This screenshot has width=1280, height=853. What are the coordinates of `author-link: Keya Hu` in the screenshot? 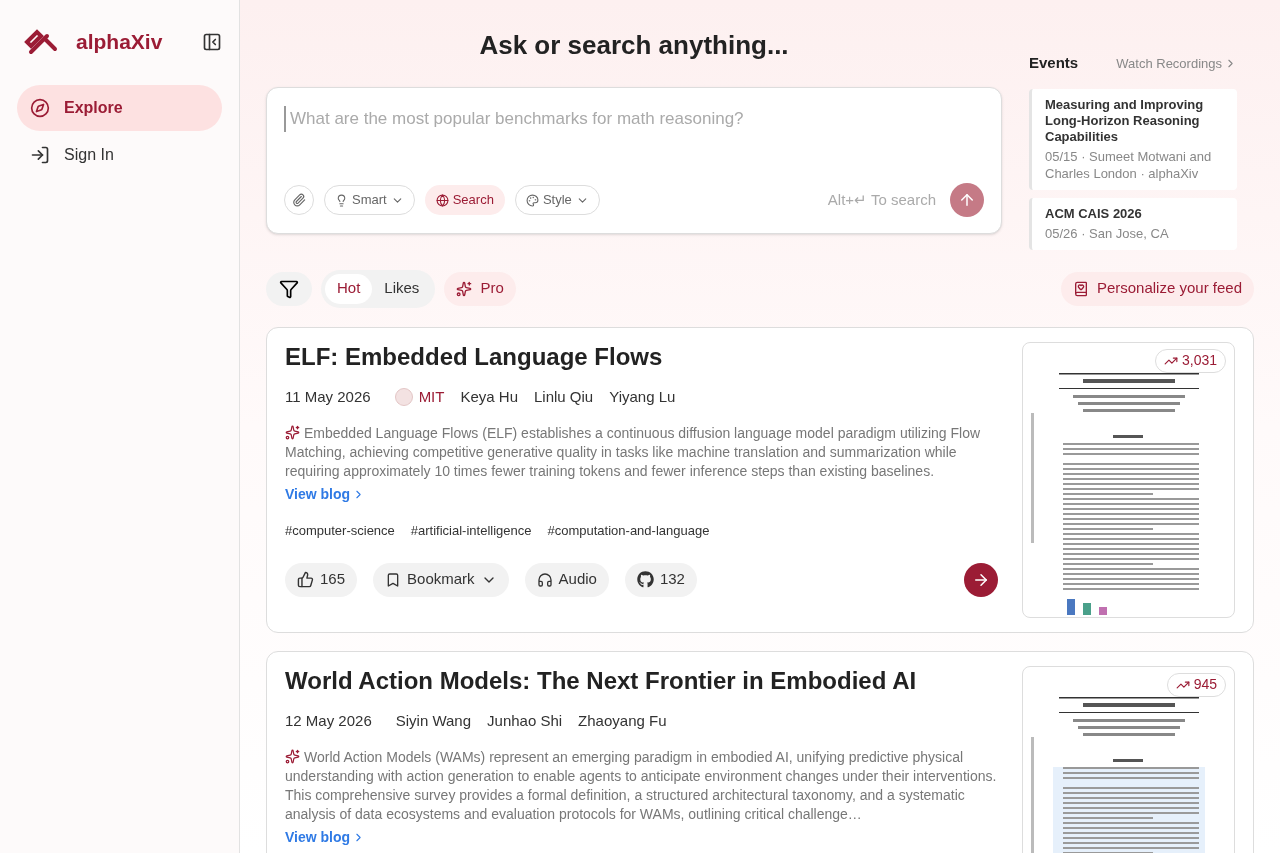 It's located at (489, 396).